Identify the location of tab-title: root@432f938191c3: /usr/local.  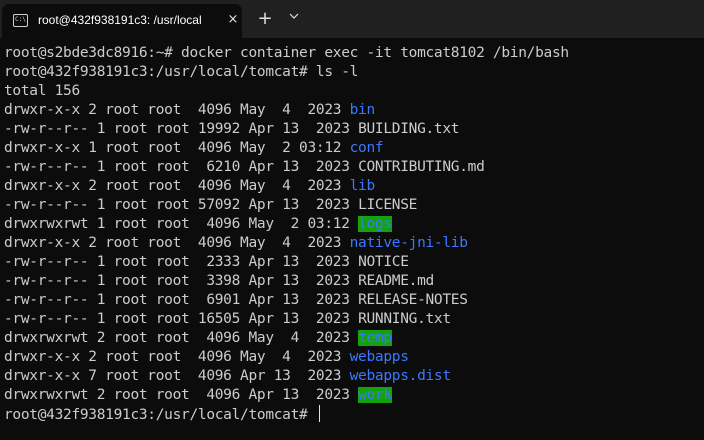
(120, 20).